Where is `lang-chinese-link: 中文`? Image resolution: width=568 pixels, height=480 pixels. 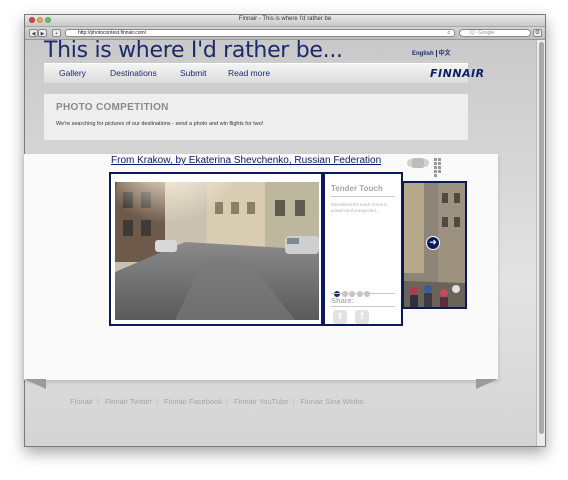 lang-chinese-link: 中文 is located at coordinates (445, 54).